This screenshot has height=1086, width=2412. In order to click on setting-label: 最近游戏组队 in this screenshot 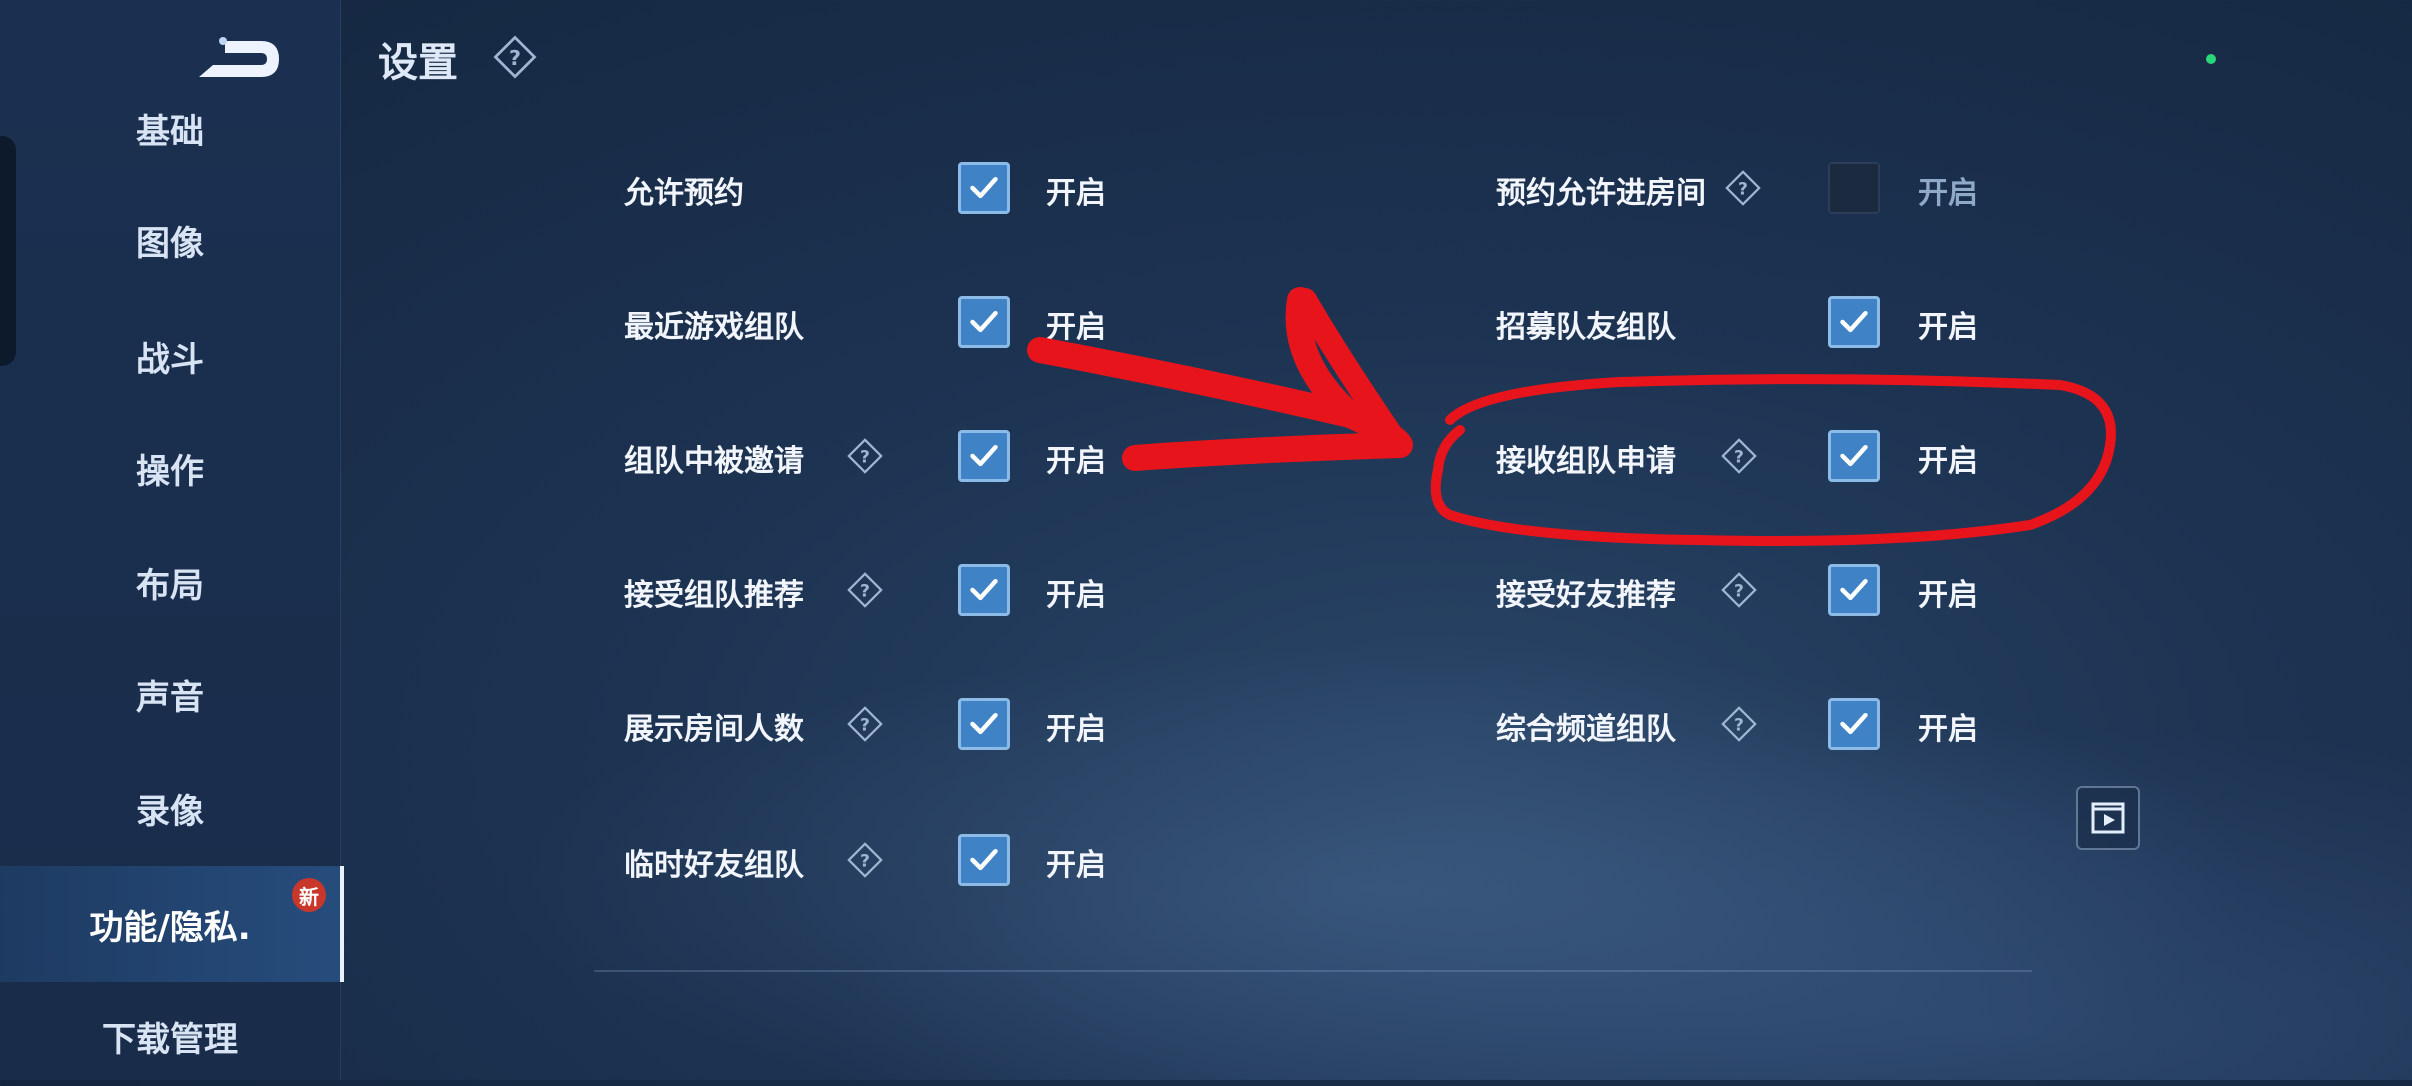, I will do `click(714, 327)`.